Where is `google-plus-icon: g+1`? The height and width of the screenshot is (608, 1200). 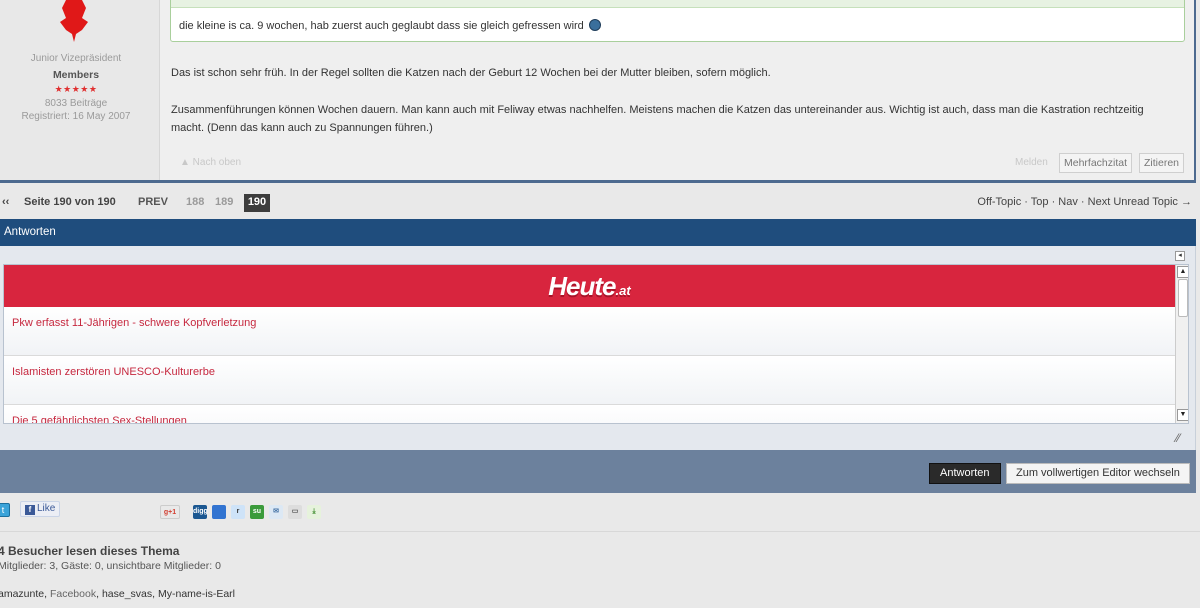 google-plus-icon: g+1 is located at coordinates (170, 512).